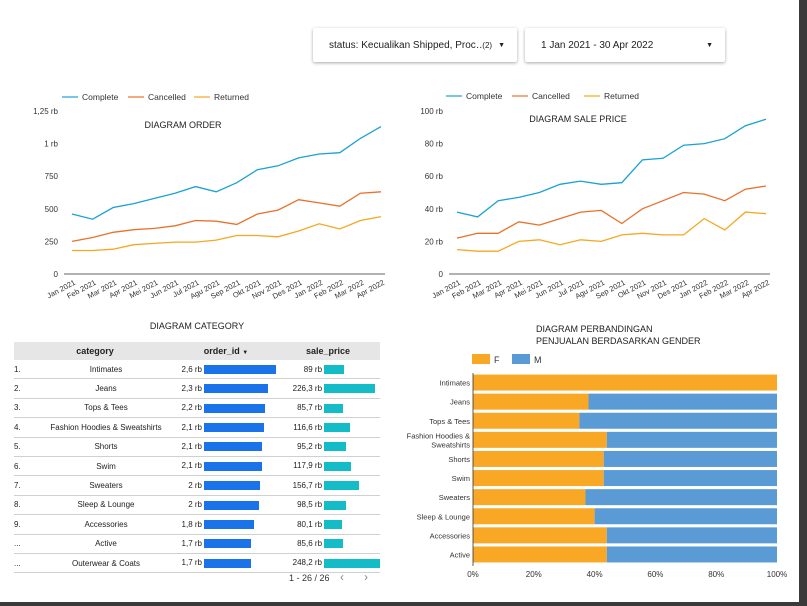 The width and height of the screenshot is (807, 606). I want to click on table-row: 3. Tops & Tees 2,2 rb 85,7 rb, so click(197, 408).